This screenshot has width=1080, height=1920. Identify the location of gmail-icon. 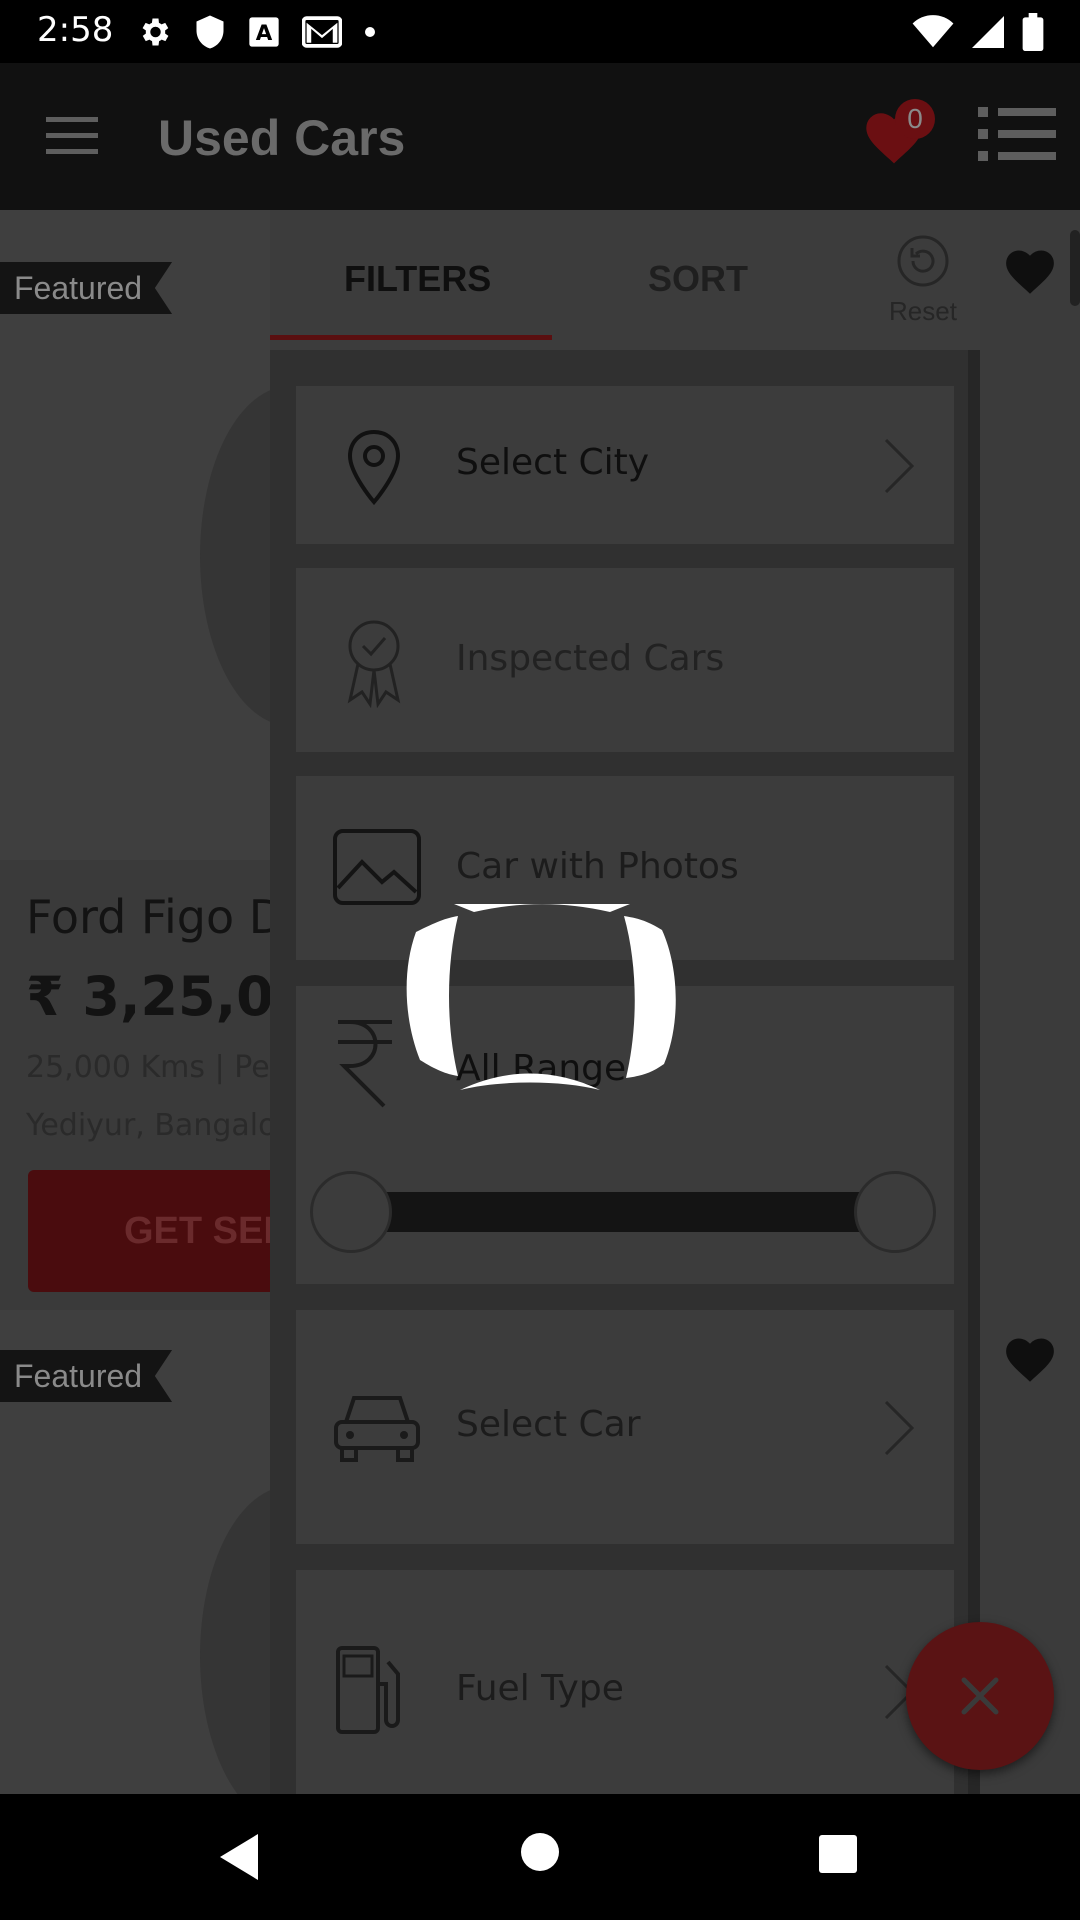
(322, 32).